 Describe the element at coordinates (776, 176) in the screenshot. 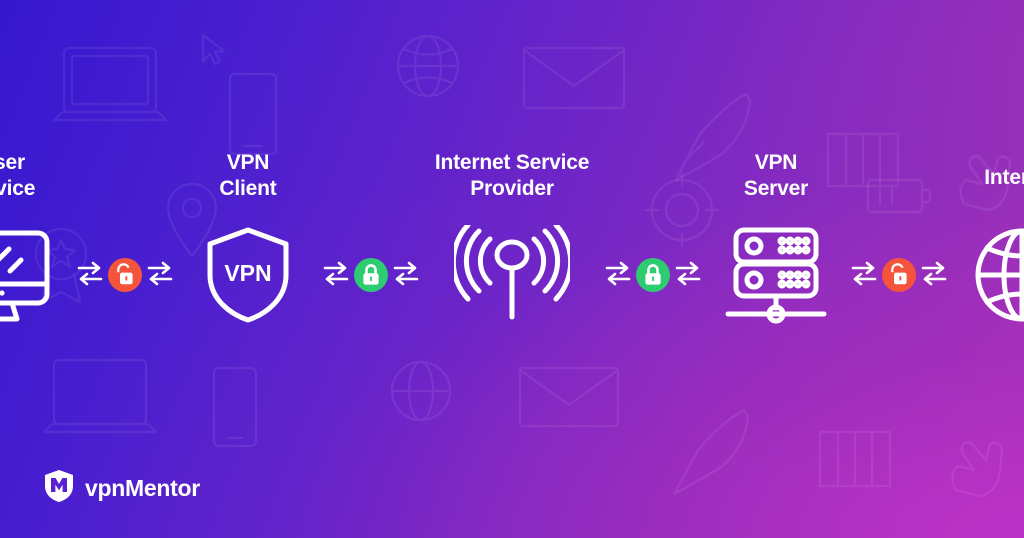

I see `node-label-vpn-server: VPN Server` at that location.